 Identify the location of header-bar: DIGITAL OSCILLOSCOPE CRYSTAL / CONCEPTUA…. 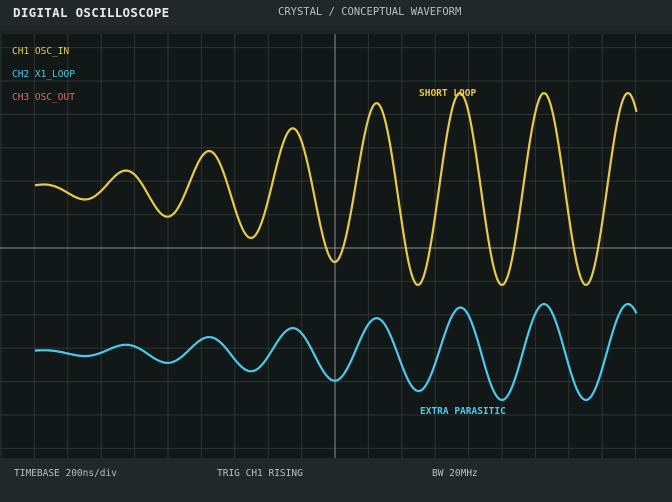
(336, 15).